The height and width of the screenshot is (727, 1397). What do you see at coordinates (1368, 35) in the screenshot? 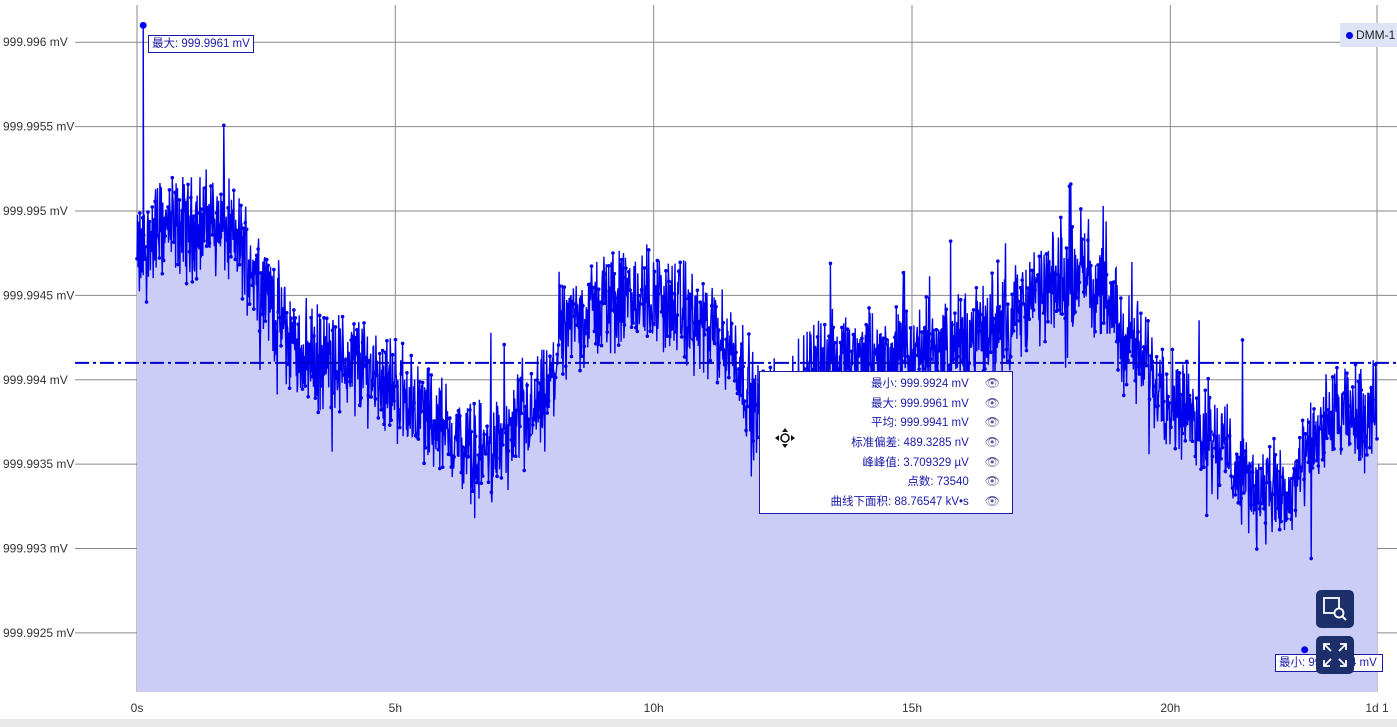
I see `legend: DMM-1` at bounding box center [1368, 35].